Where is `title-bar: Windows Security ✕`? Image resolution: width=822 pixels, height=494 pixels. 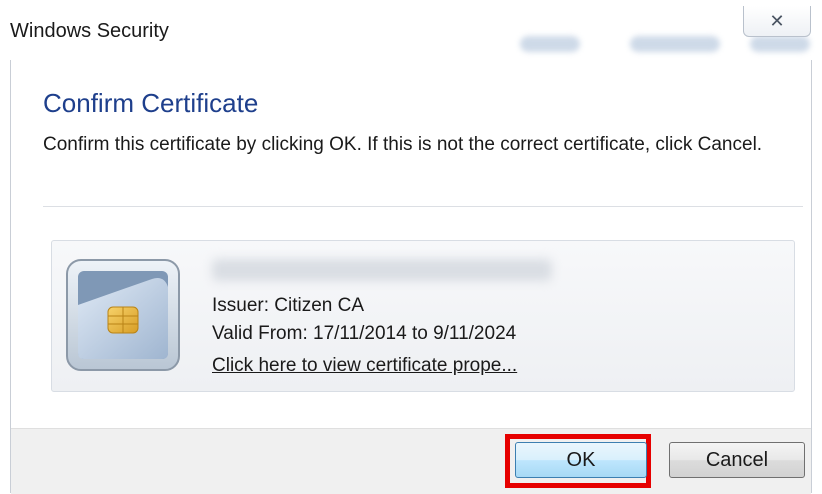 title-bar: Windows Security ✕ is located at coordinates (411, 30).